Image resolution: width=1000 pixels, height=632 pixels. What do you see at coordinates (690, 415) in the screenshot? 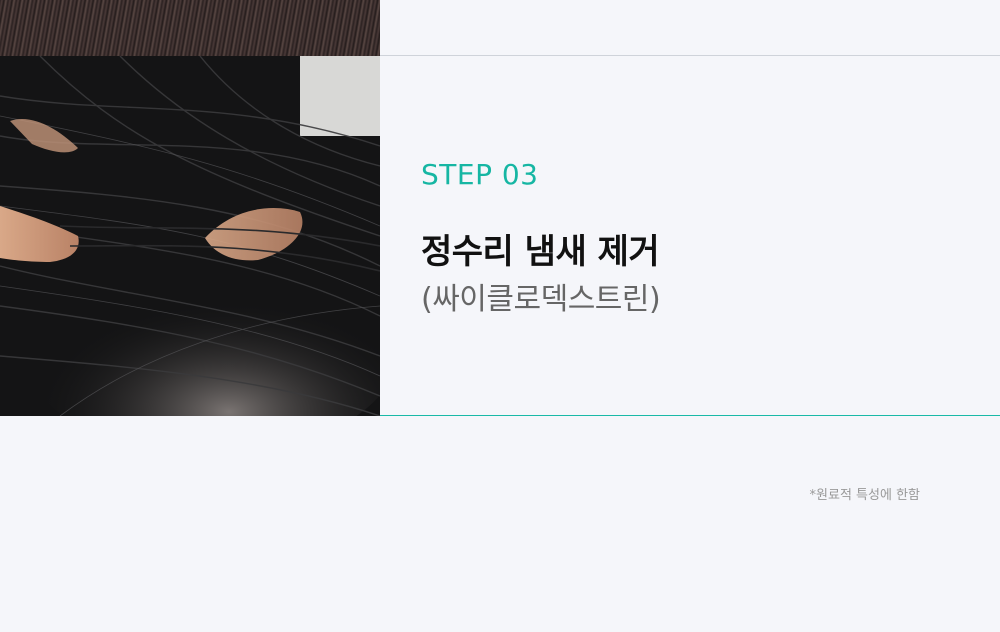
I see `accent-divider` at bounding box center [690, 415].